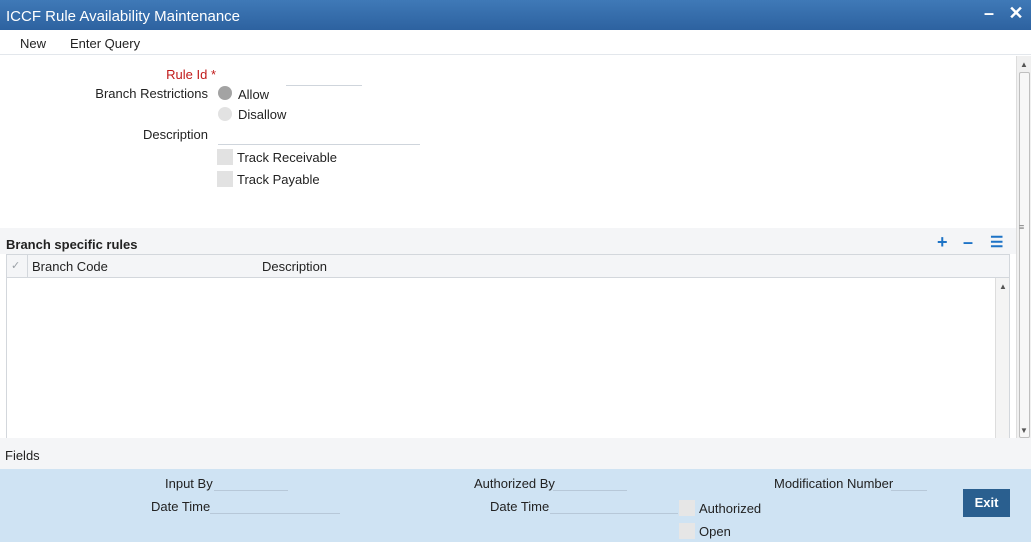 Image resolution: width=1031 pixels, height=542 pixels. What do you see at coordinates (590, 490) in the screenshot?
I see `authorized-by-field` at bounding box center [590, 490].